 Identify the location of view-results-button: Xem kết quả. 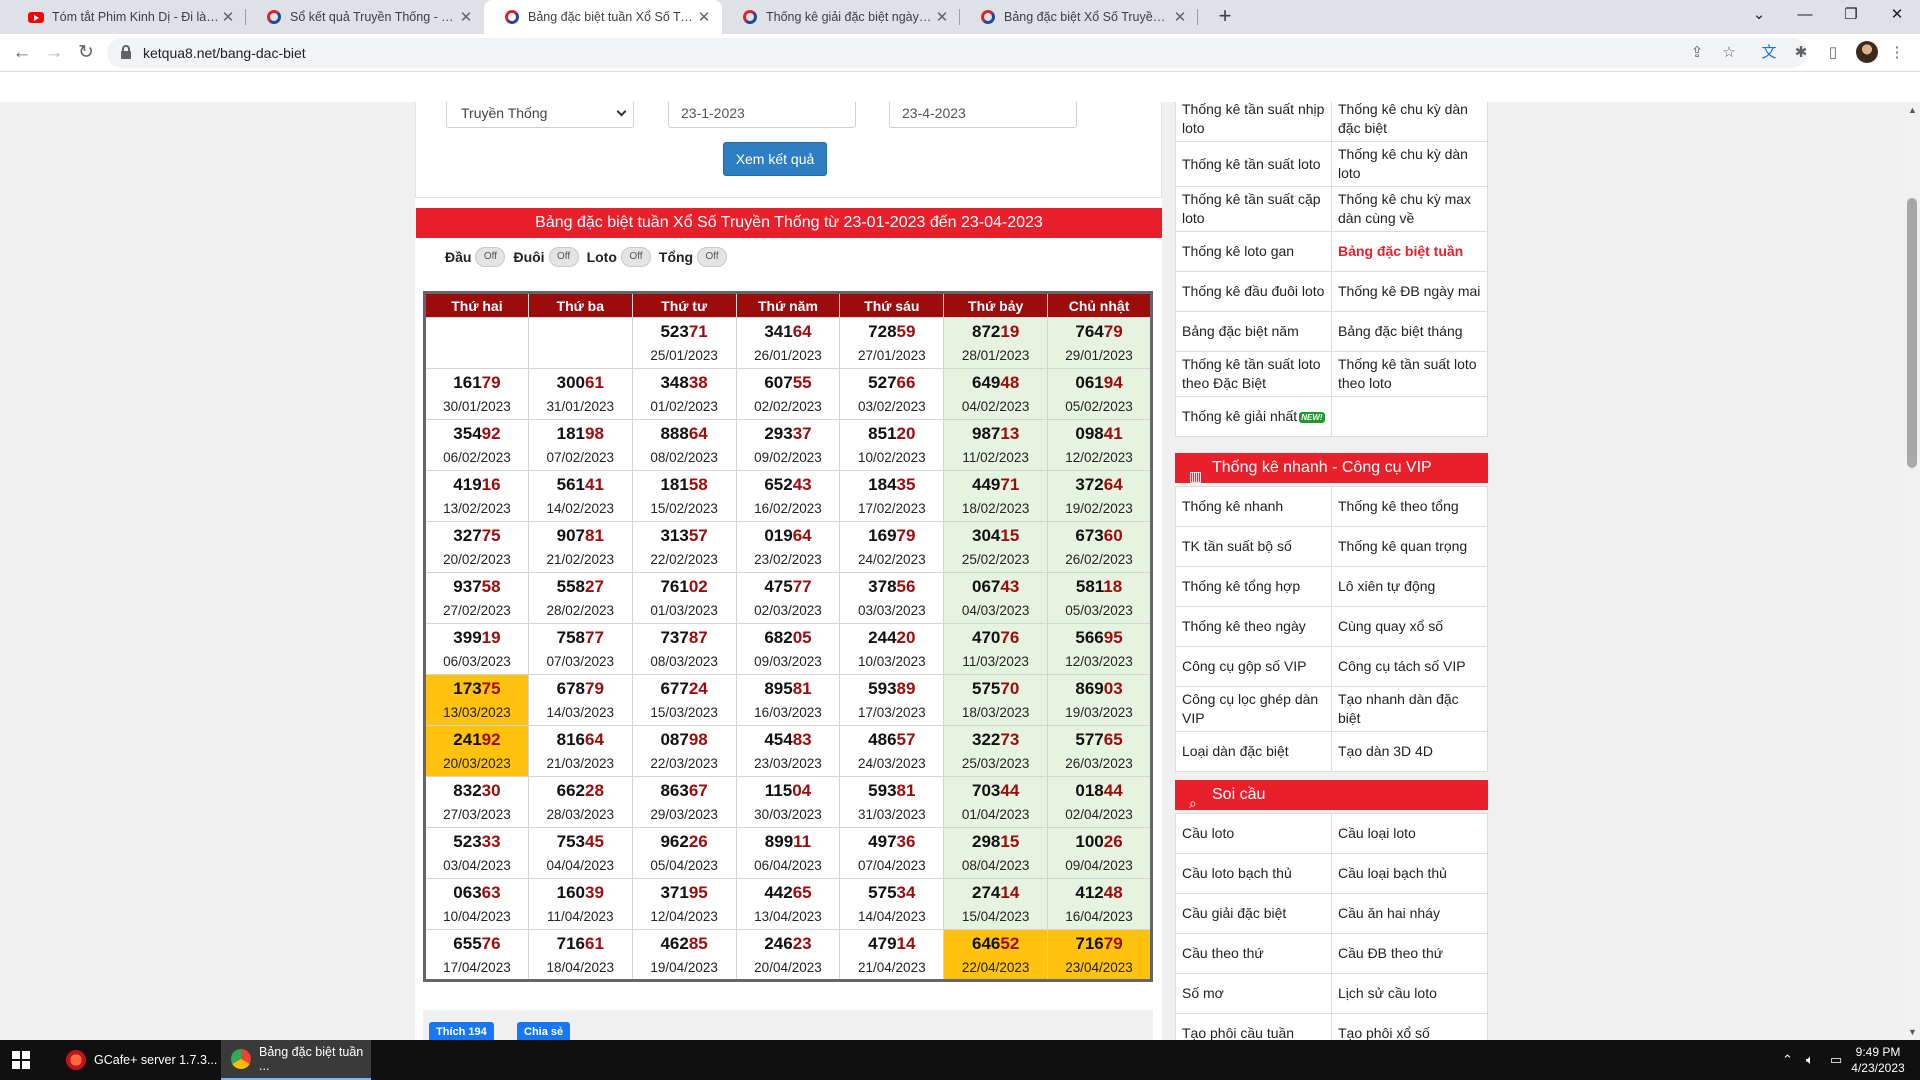
(775, 159).